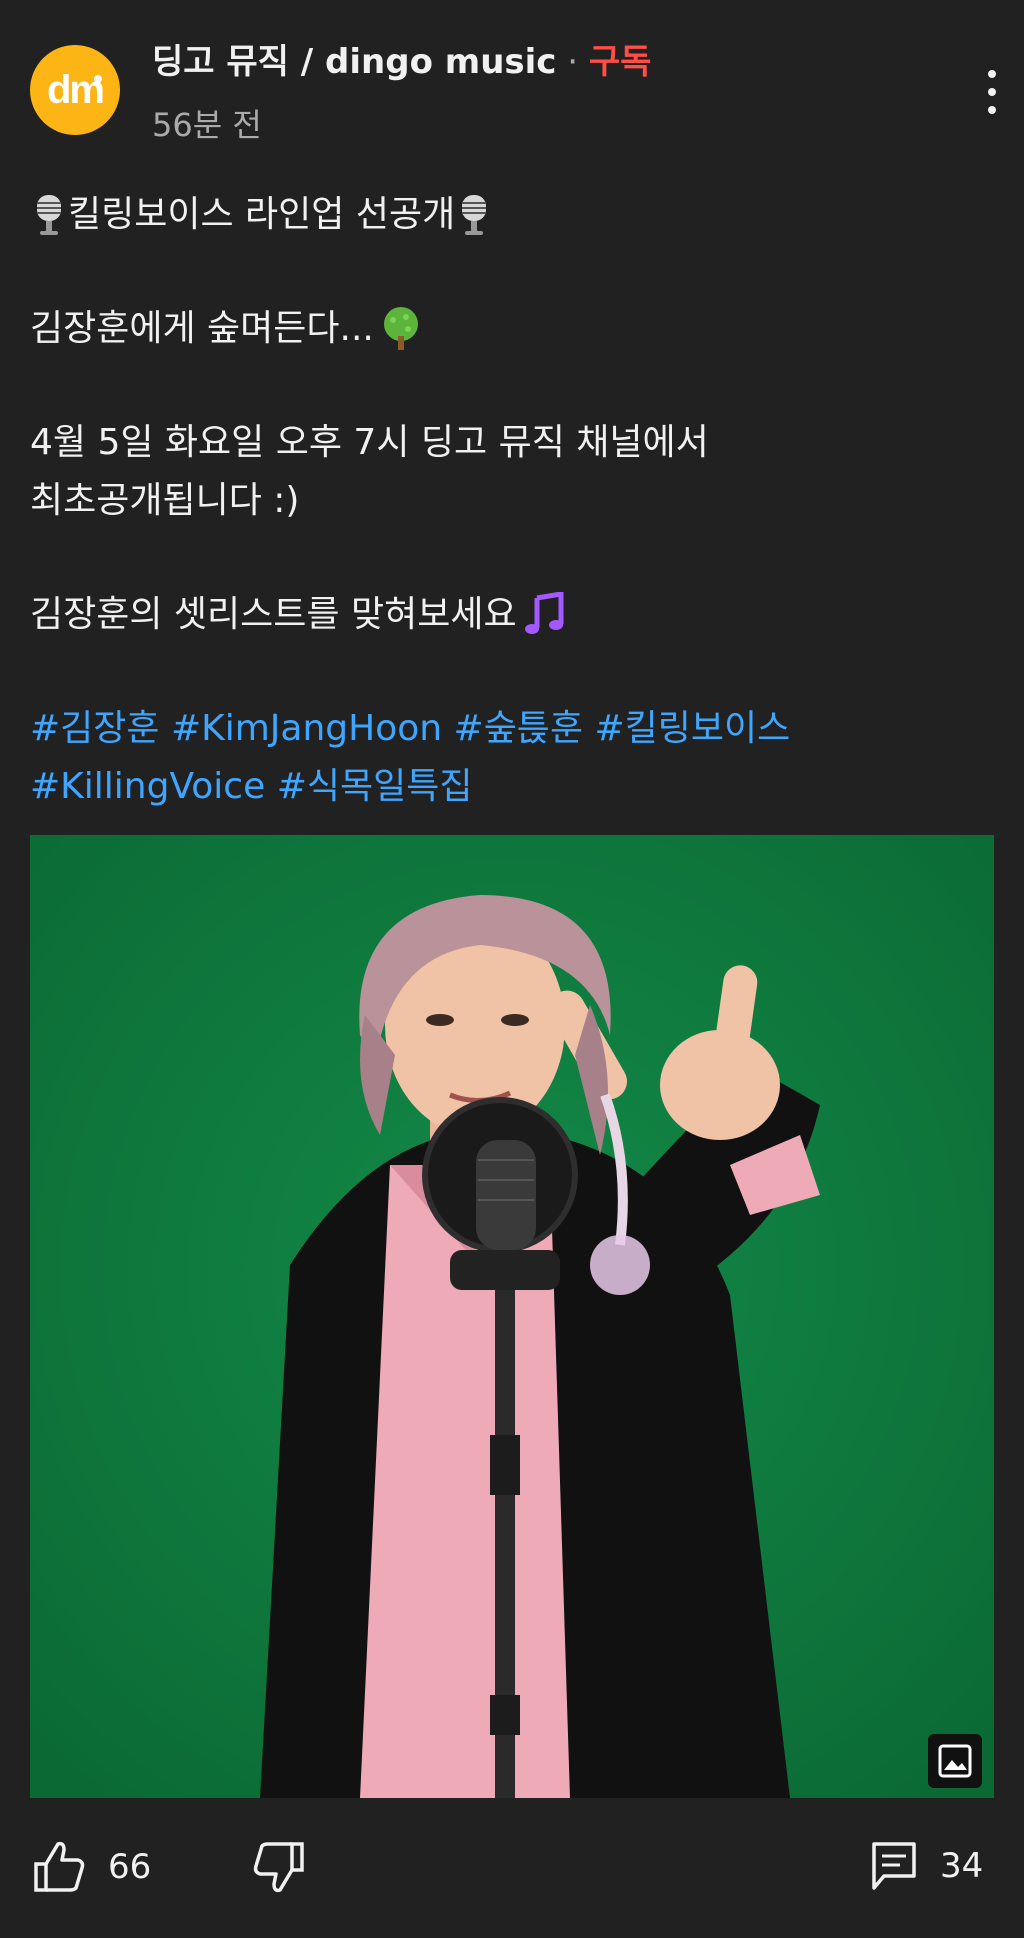 The width and height of the screenshot is (1024, 1938). I want to click on post-line: 김장훈의 셋리스트를 맞혀보세요, so click(510, 615).